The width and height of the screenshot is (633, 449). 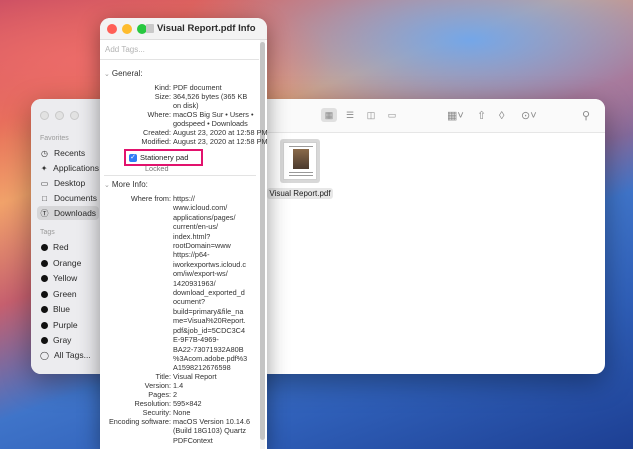 What do you see at coordinates (262, 241) in the screenshot?
I see `scrollbar-thumb` at bounding box center [262, 241].